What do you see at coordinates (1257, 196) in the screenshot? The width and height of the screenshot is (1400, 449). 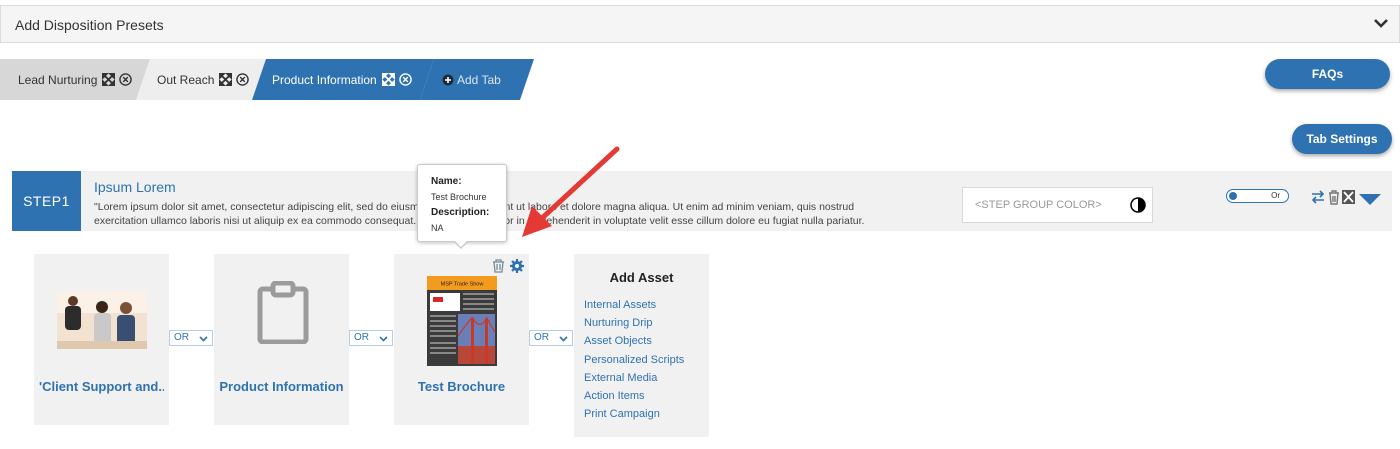 I see `and-or-toggle: Or` at bounding box center [1257, 196].